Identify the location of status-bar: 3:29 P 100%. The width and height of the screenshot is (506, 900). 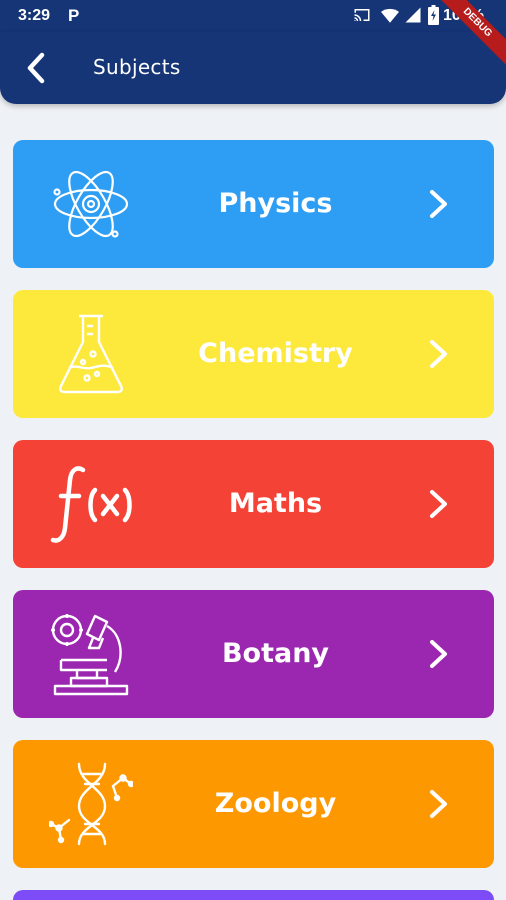
(253, 16).